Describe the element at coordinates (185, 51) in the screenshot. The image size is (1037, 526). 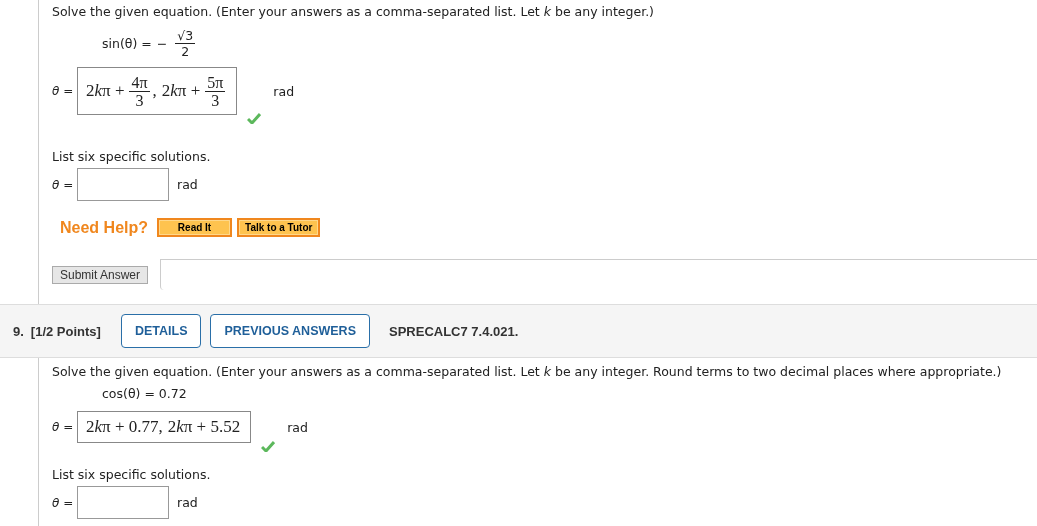
I see `fraction-denominator: 2` at that location.